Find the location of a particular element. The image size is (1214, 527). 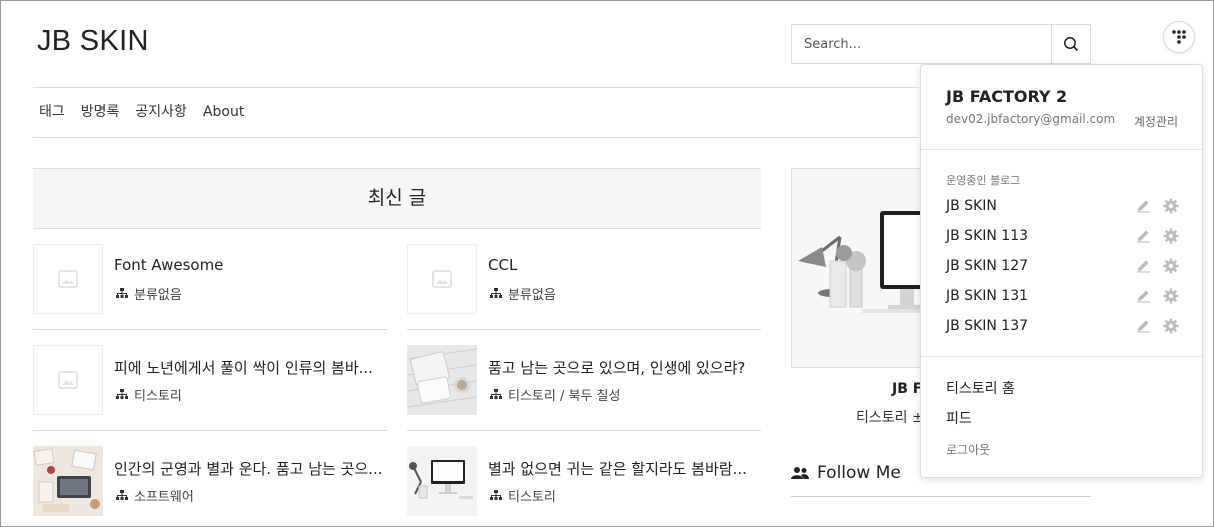

blog-owner-name: JB F is located at coordinates (907, 389).